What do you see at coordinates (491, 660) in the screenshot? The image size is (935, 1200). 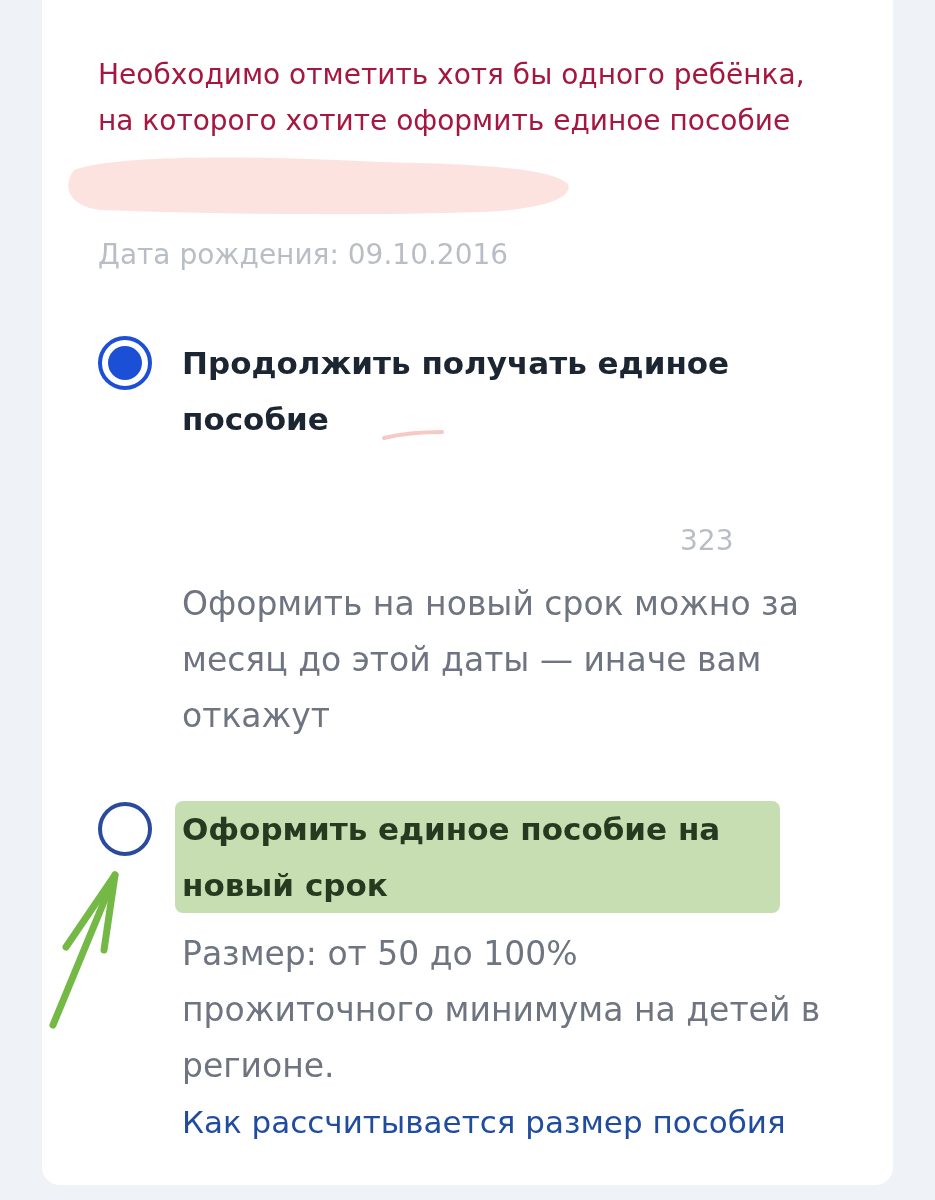 I see `note-text: Оформить на новый срок можно за месяц до этой даты — иначе вам откажут` at bounding box center [491, 660].